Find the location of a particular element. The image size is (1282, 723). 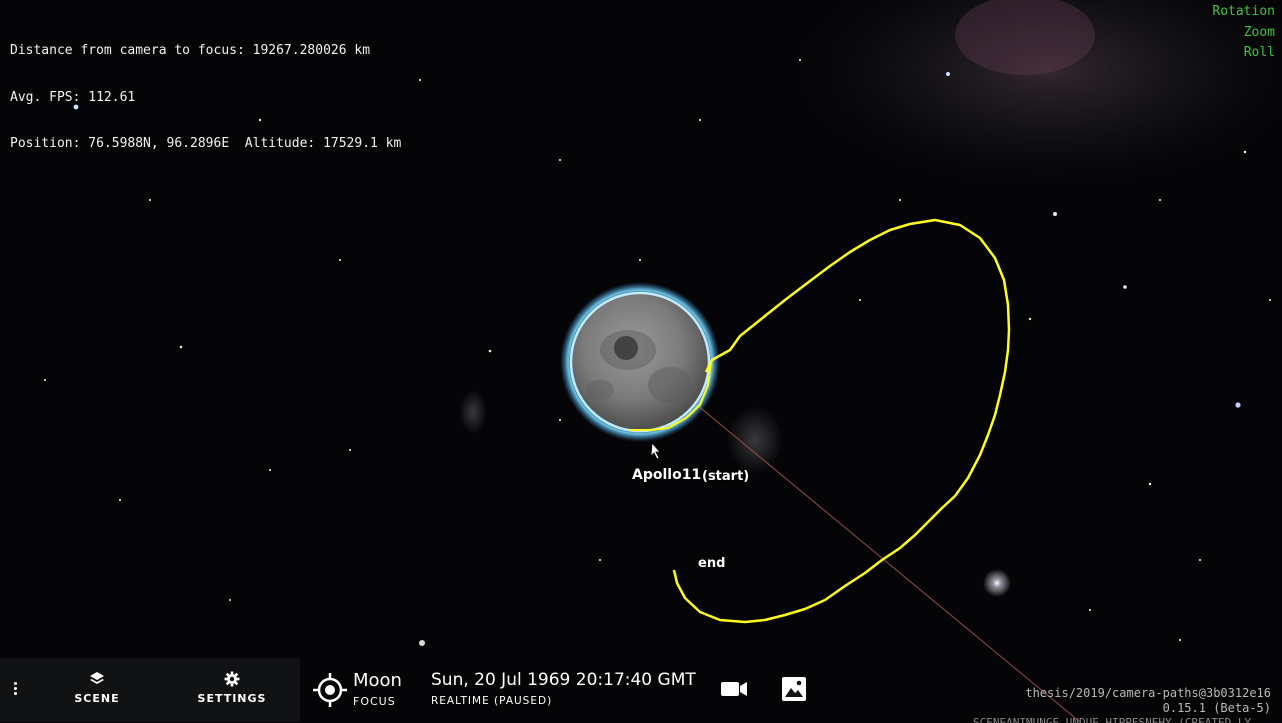

moon-crater-spread is located at coordinates (628, 350).